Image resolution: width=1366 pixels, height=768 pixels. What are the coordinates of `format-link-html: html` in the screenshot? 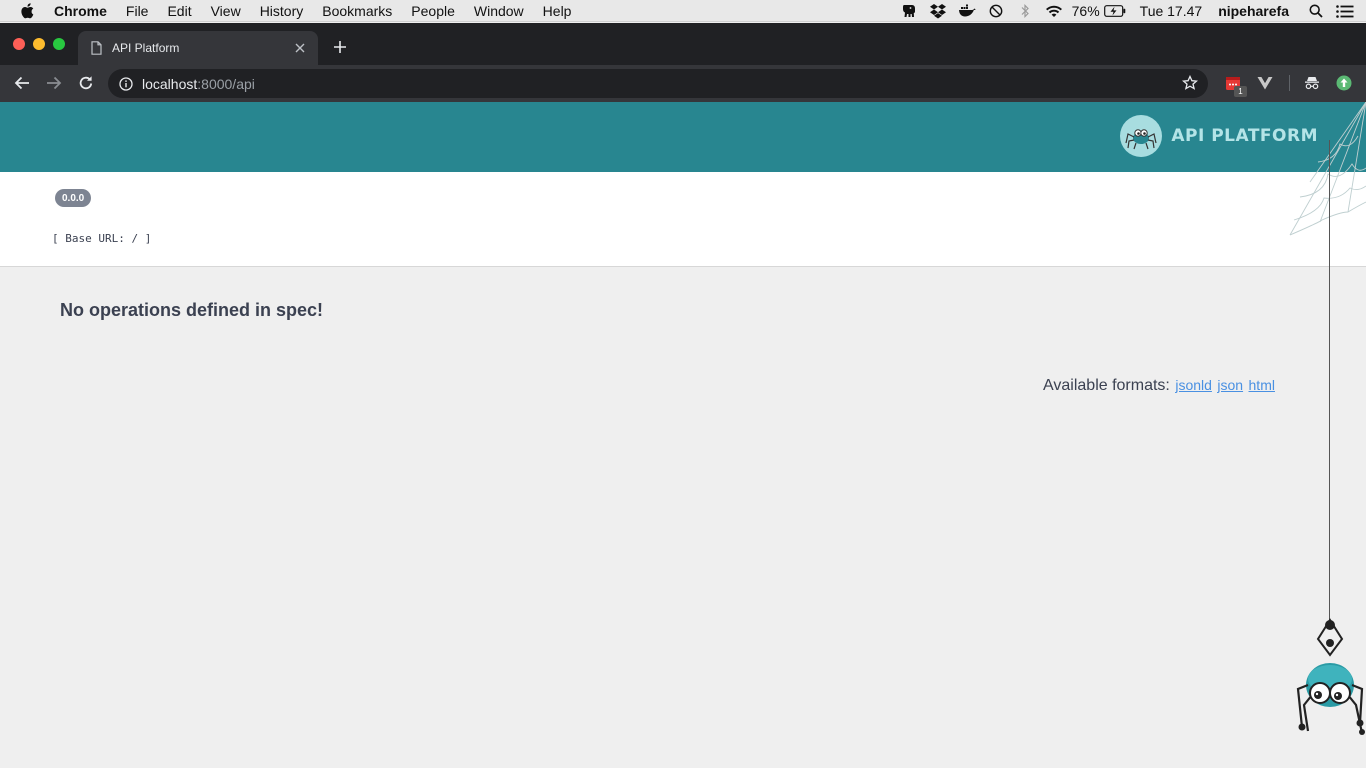 It's located at (1262, 385).